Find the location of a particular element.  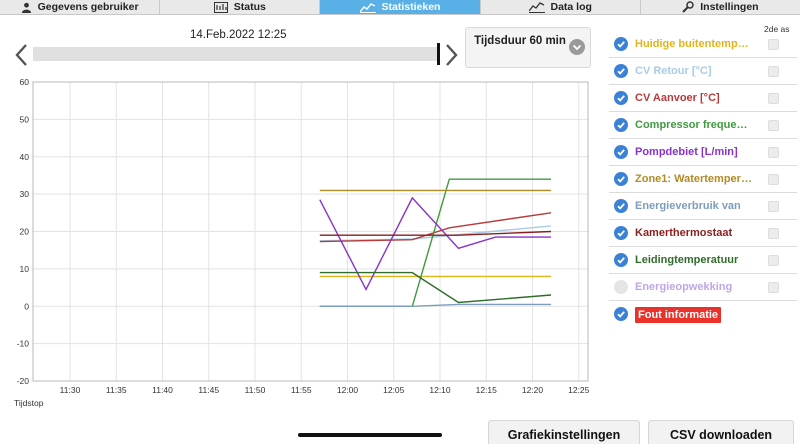

tab-label: Statistieken is located at coordinates (411, 6).